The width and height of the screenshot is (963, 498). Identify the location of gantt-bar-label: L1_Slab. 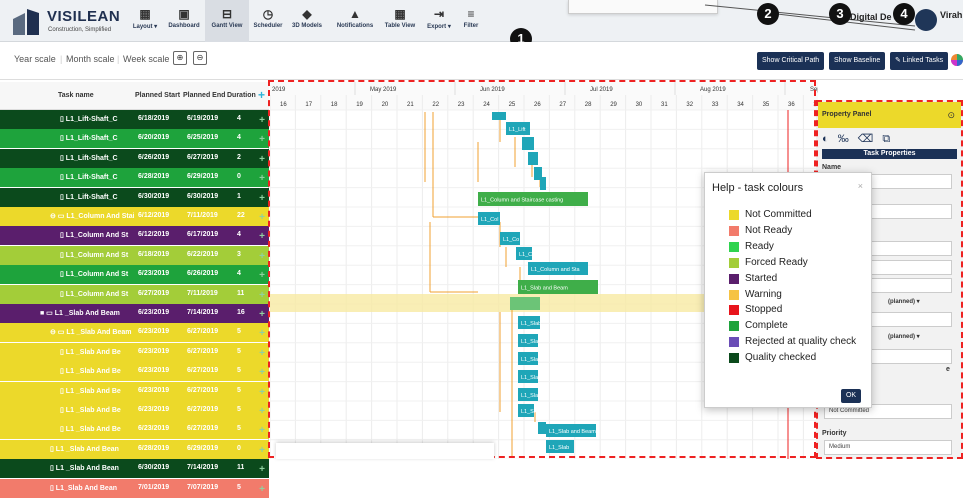
(531, 324).